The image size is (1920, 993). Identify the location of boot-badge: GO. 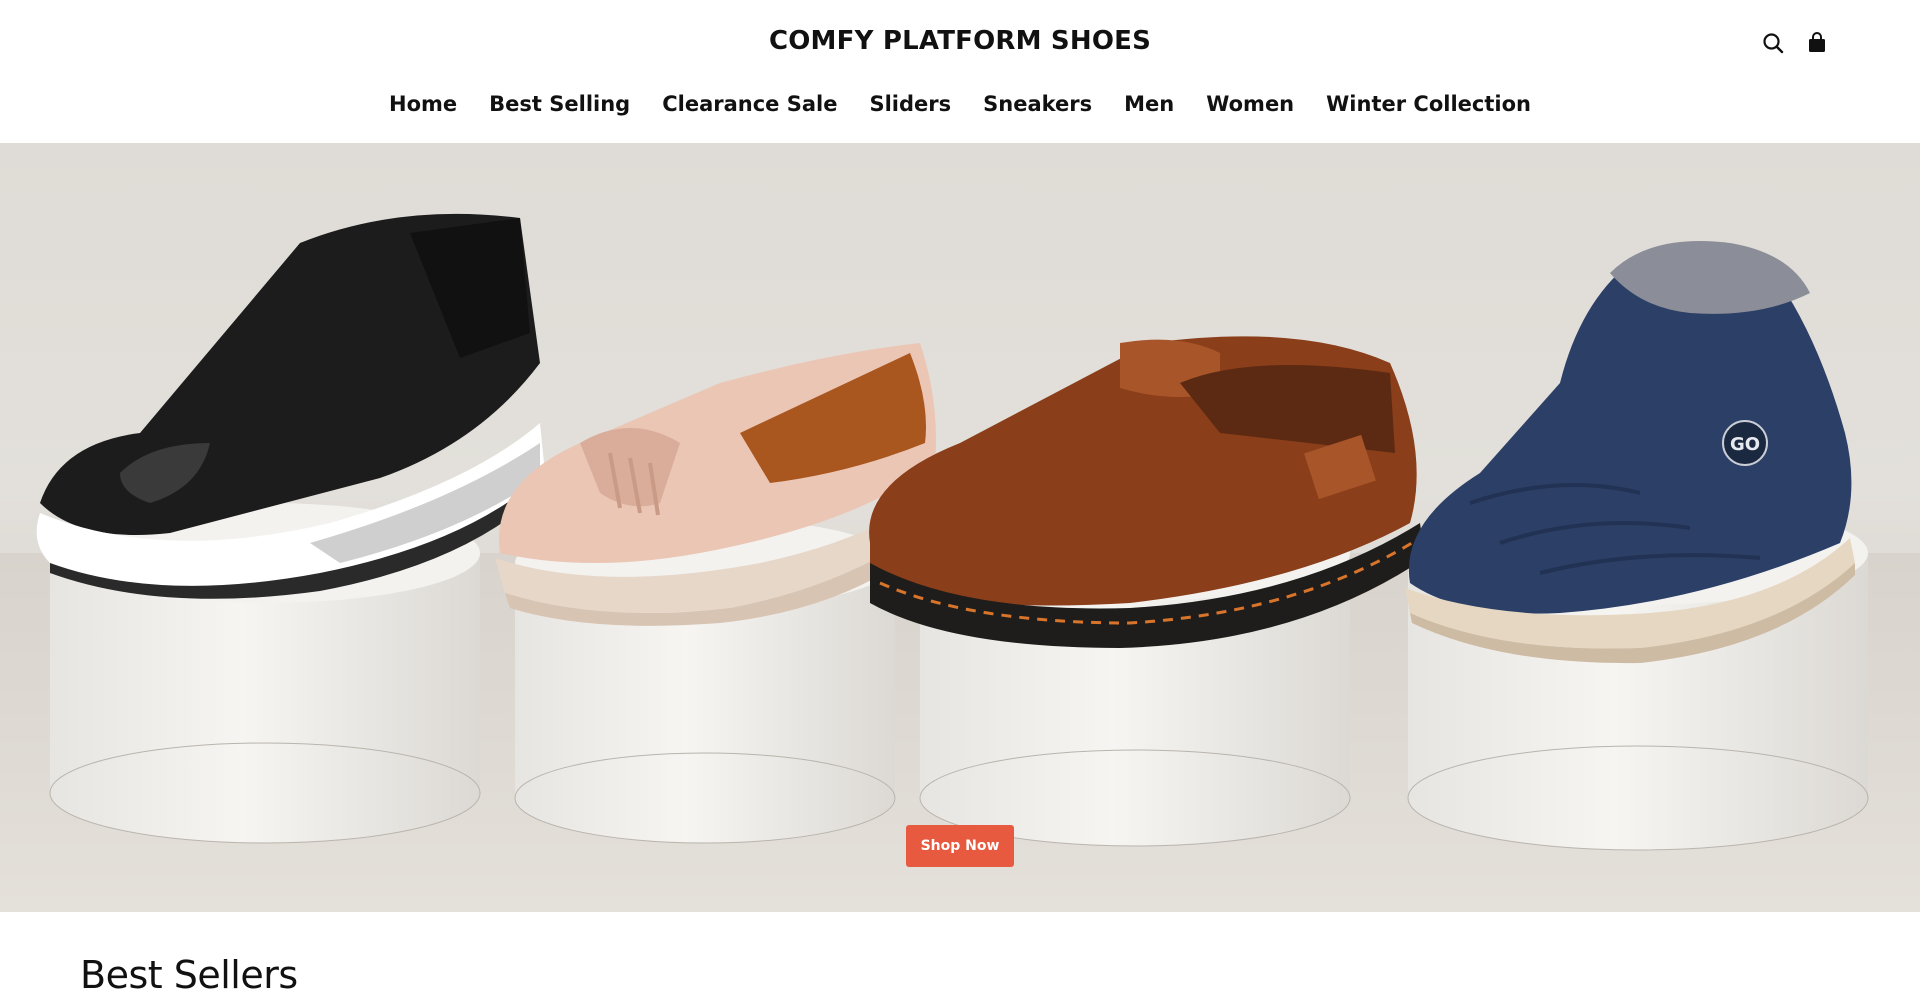
(1745, 444).